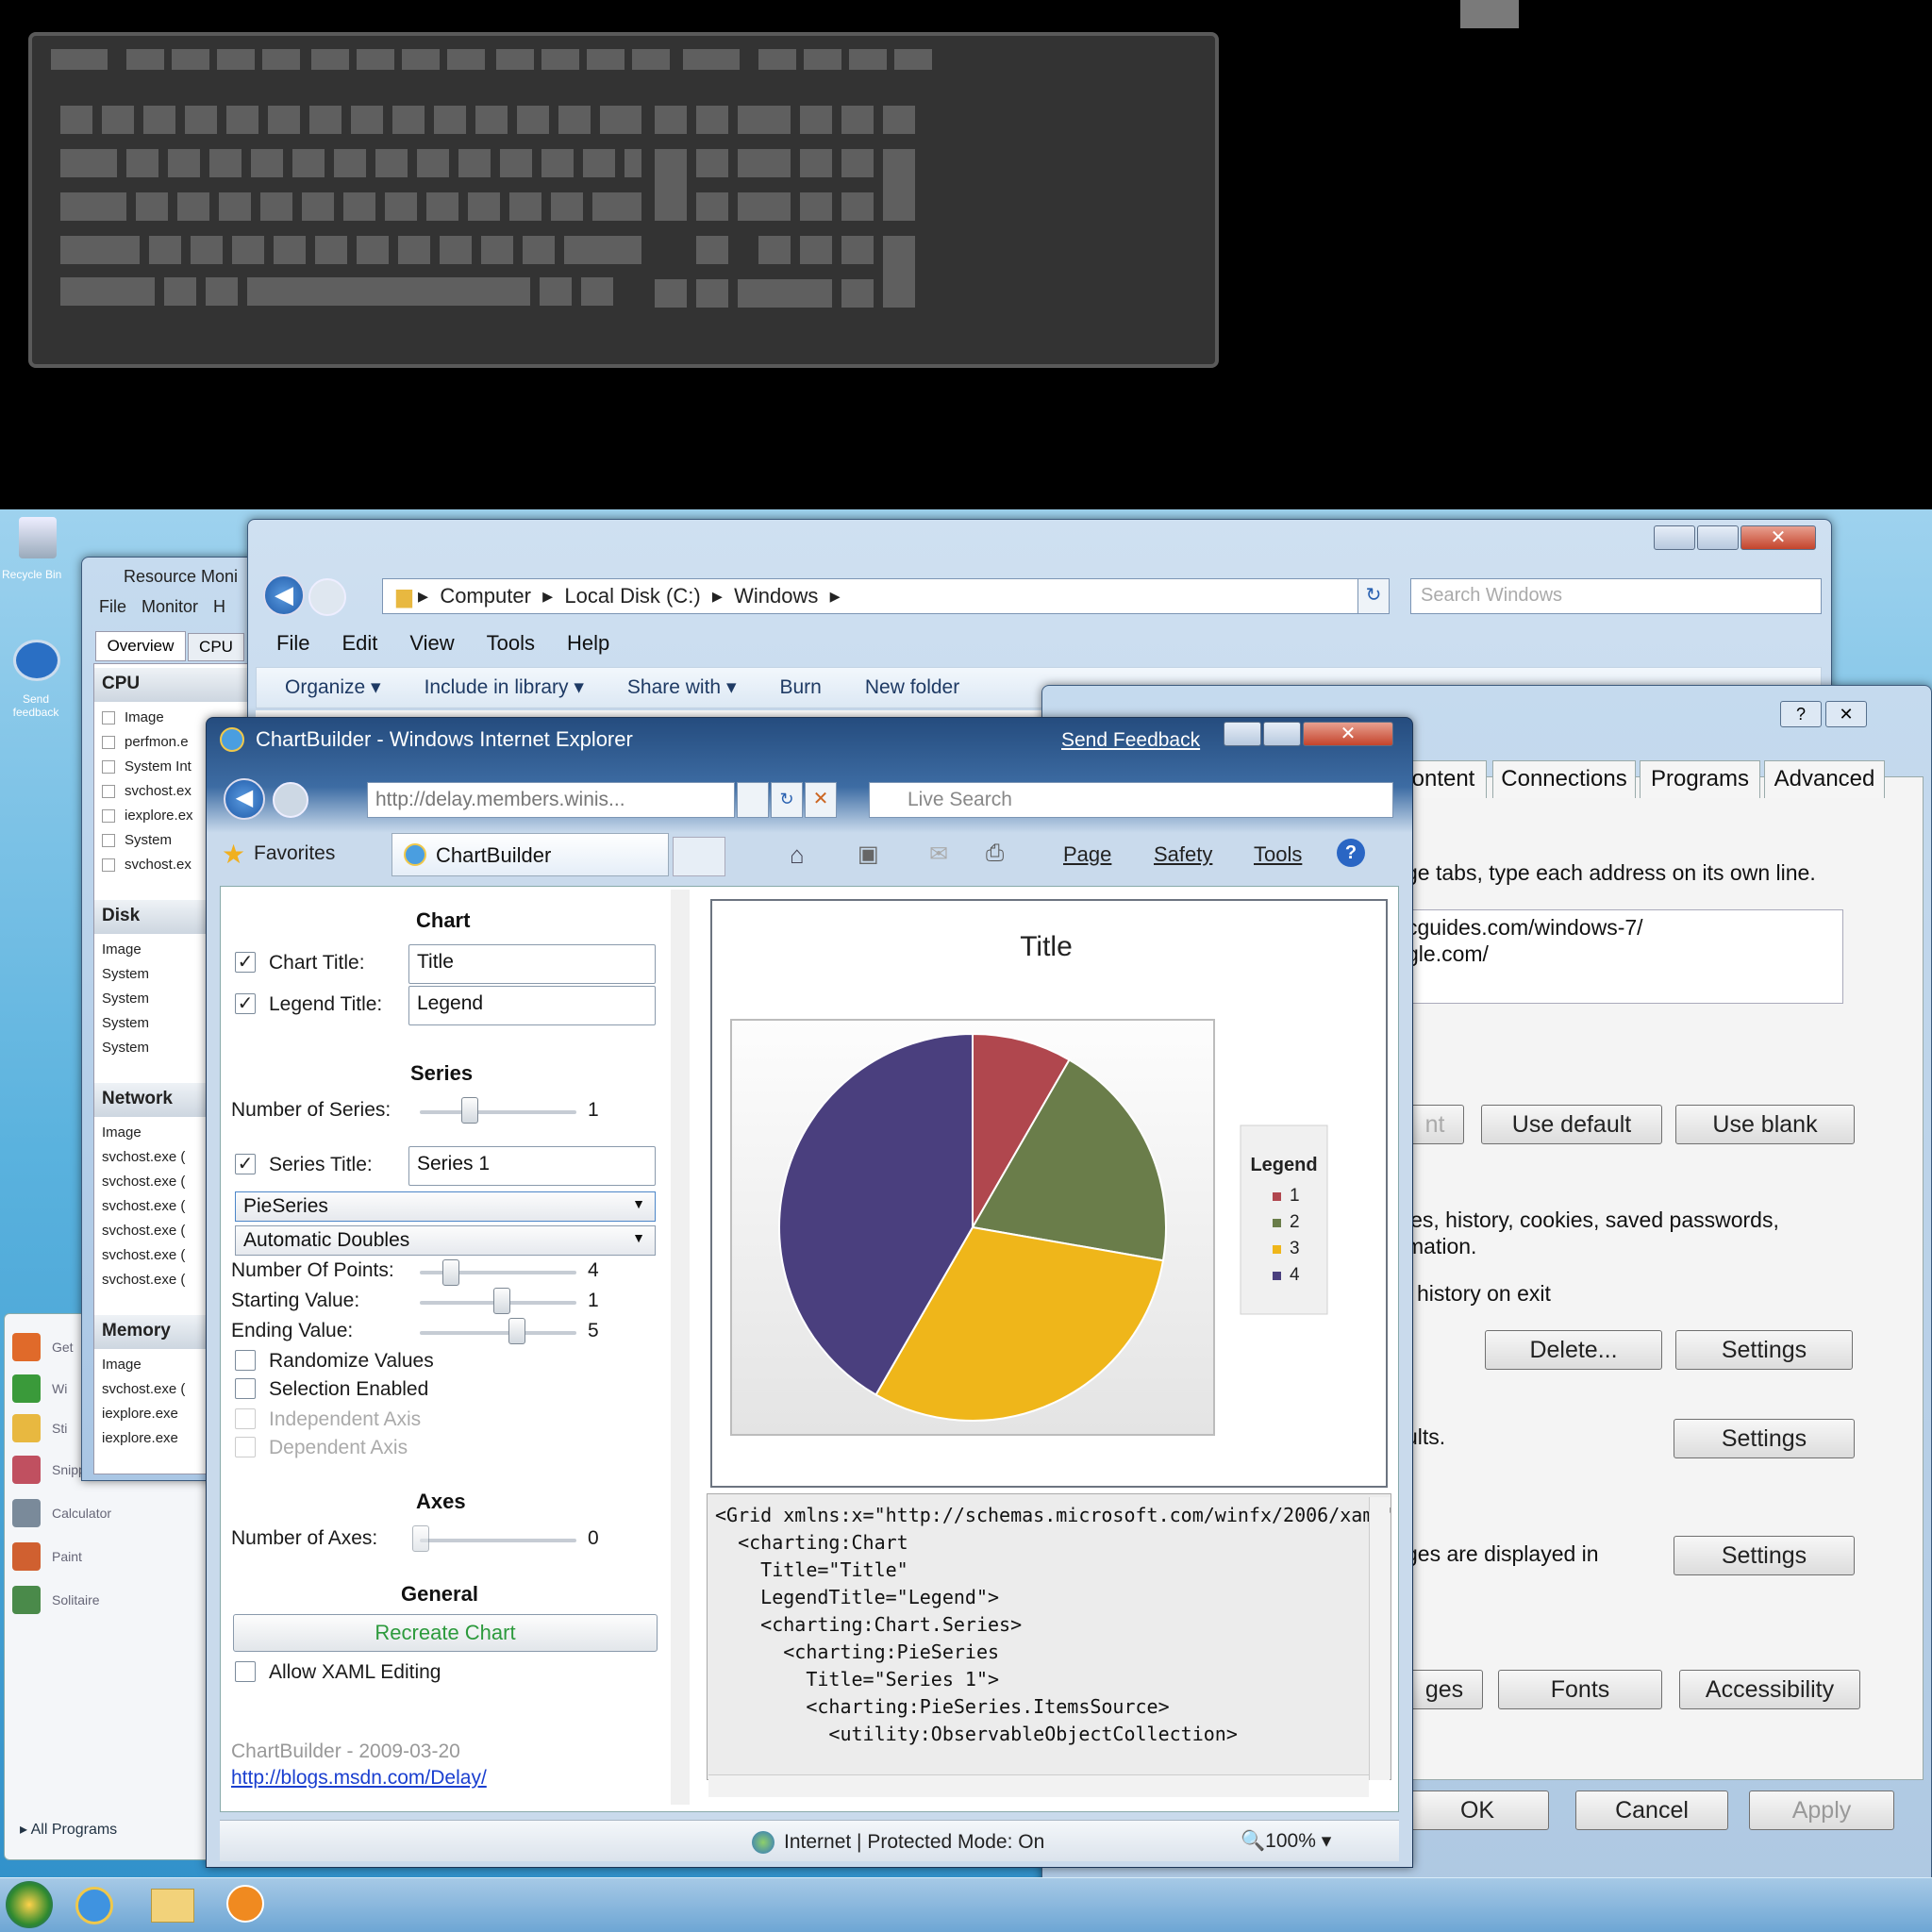 This screenshot has height=1932, width=1932. I want to click on fonts-button: Fonts, so click(1580, 1689).